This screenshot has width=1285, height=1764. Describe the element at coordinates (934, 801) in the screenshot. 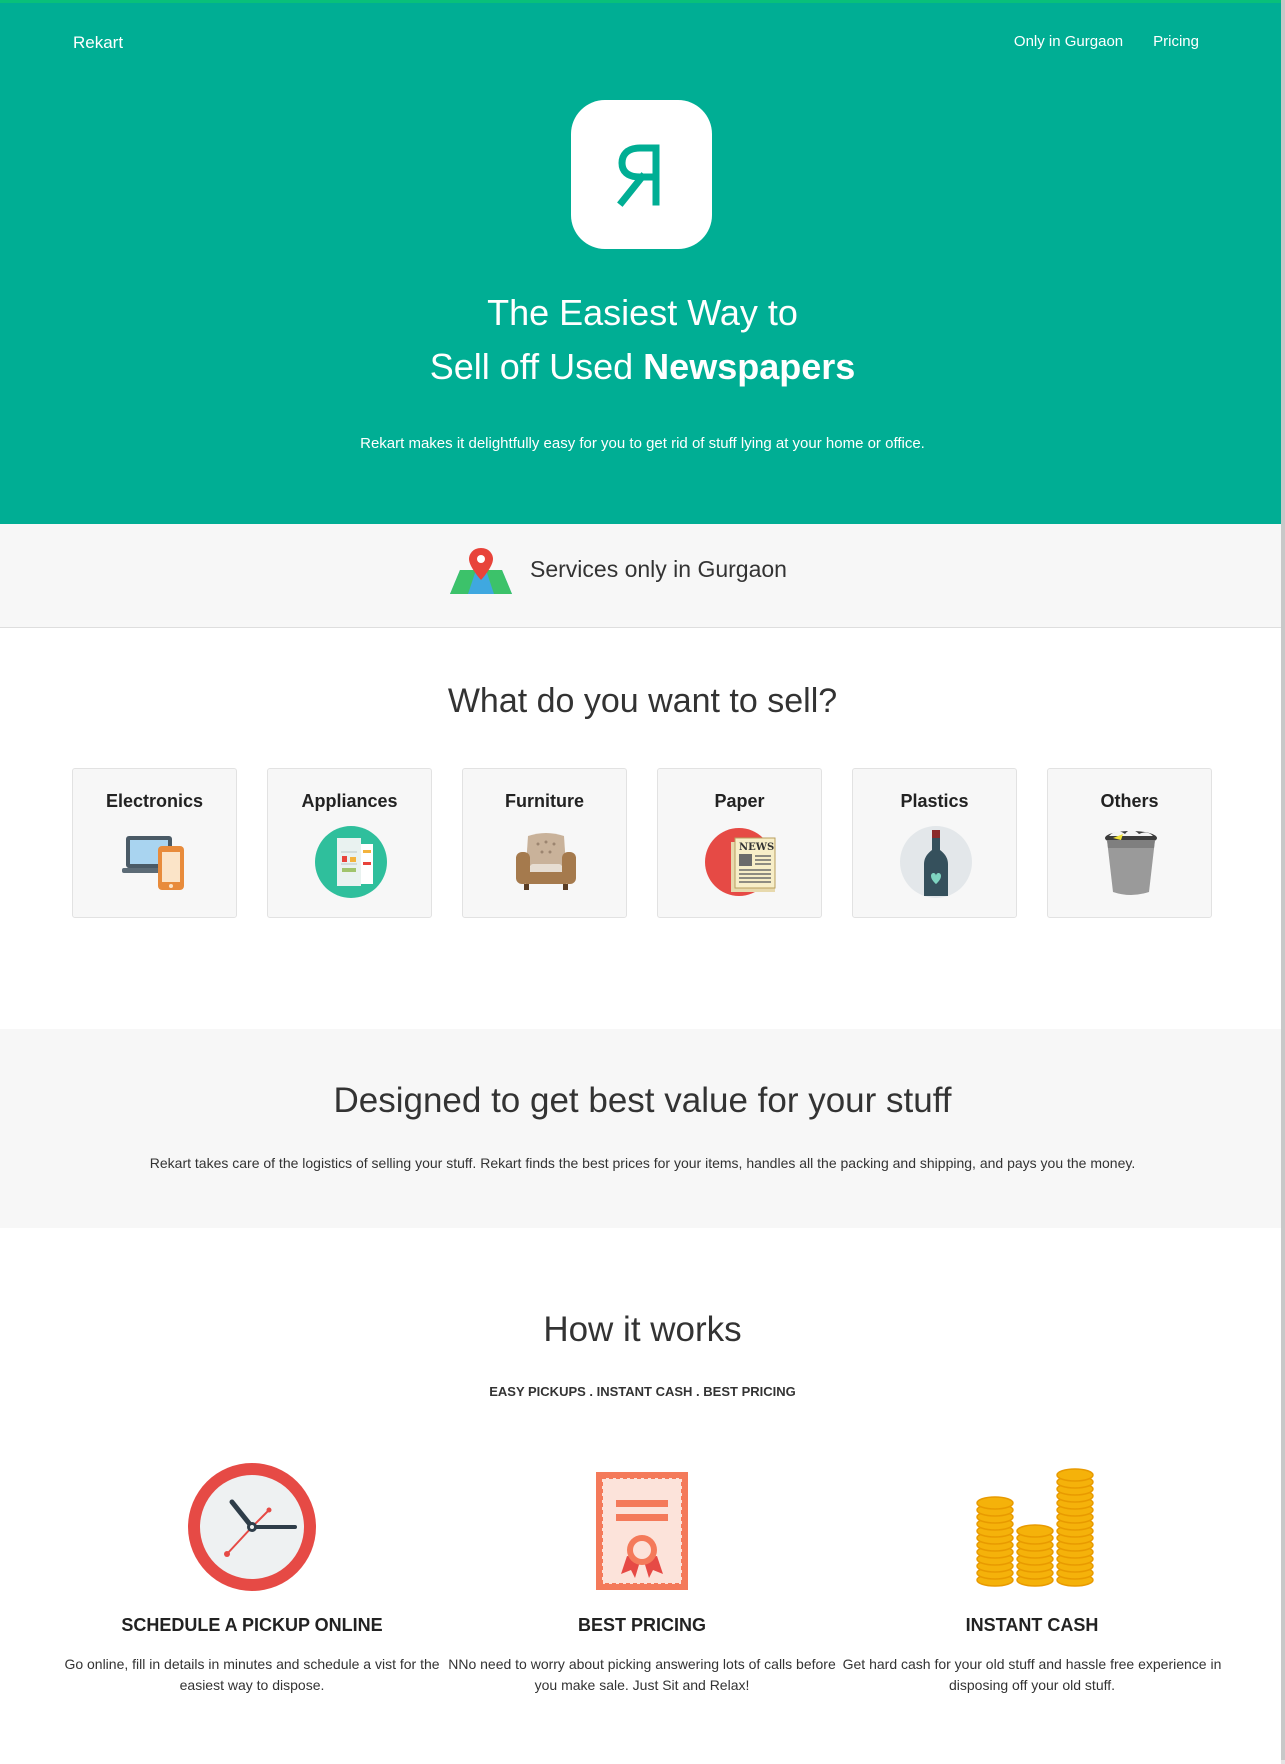

I see `category-label: Plastics` at that location.